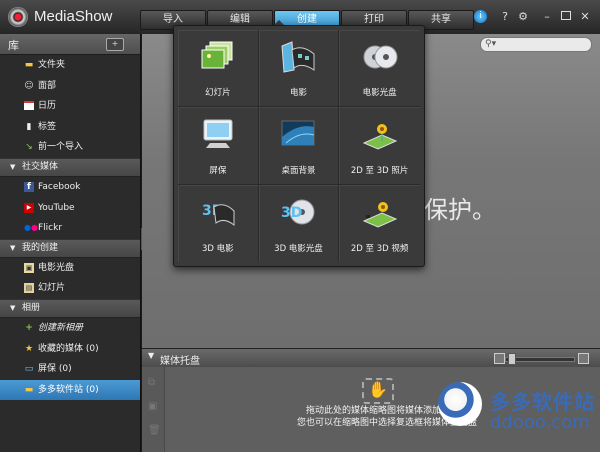 Image resolution: width=600 pixels, height=452 pixels. I want to click on facebook-icon: f, so click(29, 186).